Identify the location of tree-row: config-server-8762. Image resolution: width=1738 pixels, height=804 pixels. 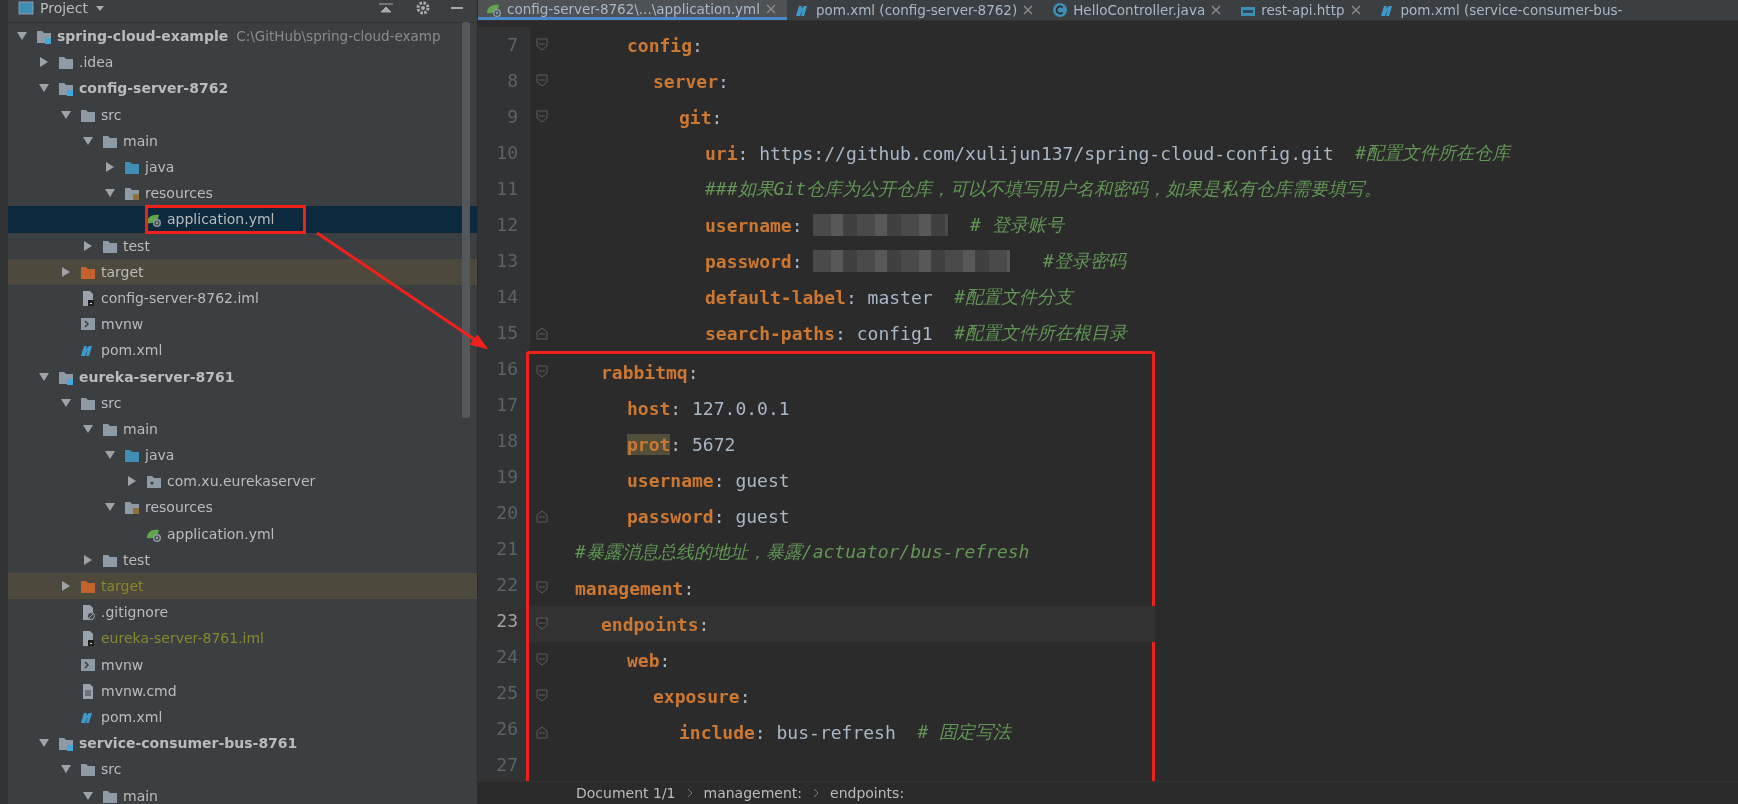
(242, 88).